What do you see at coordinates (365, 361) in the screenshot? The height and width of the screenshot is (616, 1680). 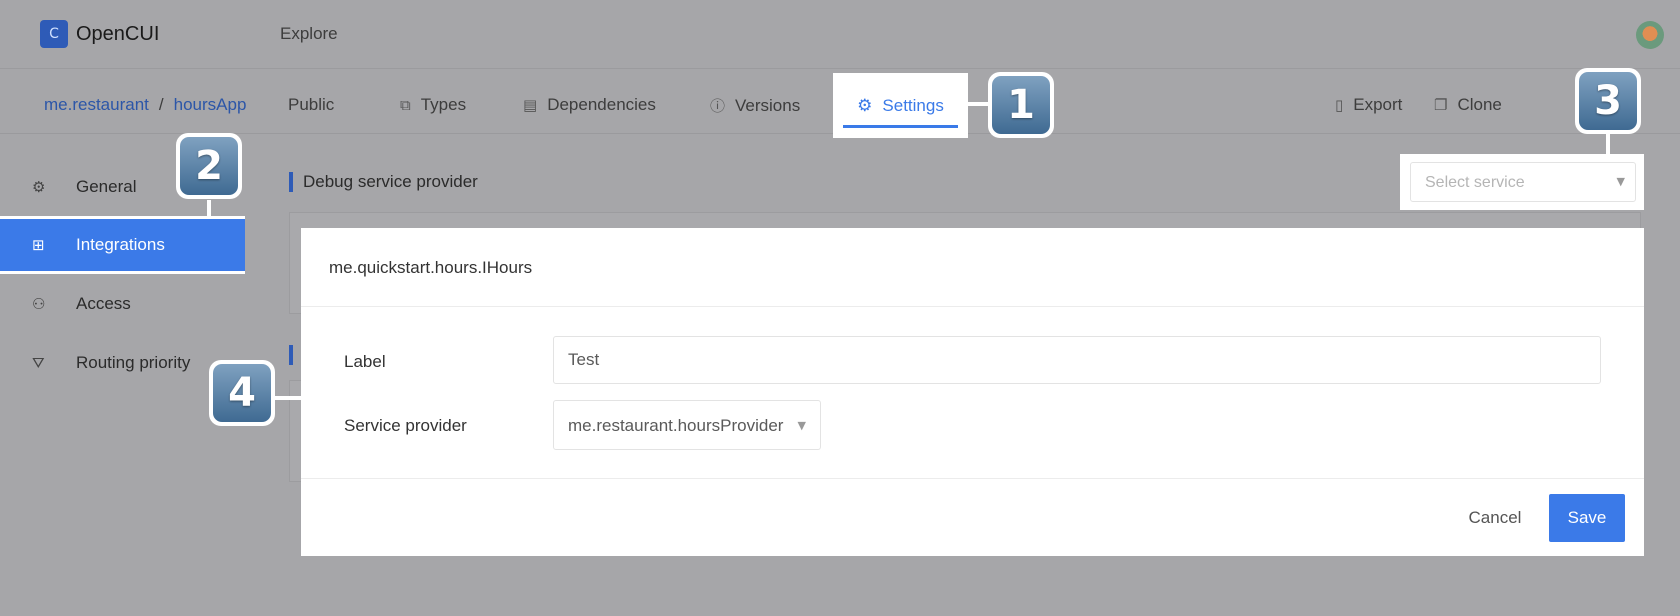 I see `label-field-label: Label` at bounding box center [365, 361].